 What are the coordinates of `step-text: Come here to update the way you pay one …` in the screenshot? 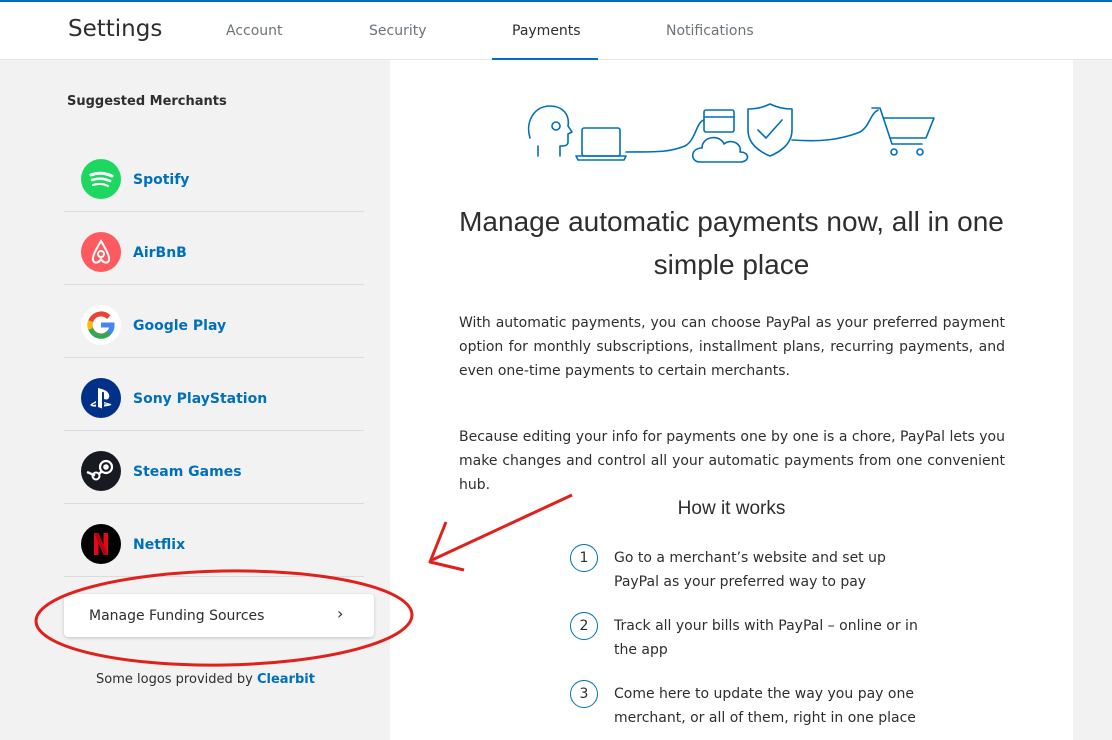 It's located at (765, 706).